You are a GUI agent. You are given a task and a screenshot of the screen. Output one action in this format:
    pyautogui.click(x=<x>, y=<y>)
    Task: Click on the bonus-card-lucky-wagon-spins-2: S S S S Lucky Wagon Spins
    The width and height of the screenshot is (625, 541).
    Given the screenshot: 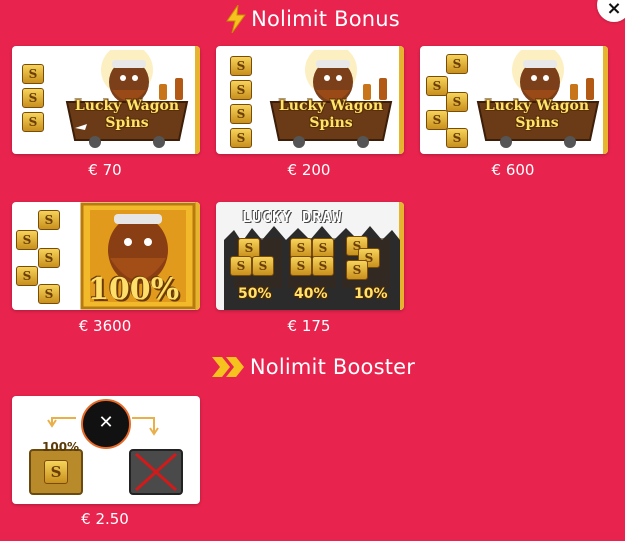 What is the action you would take?
    pyautogui.click(x=310, y=100)
    